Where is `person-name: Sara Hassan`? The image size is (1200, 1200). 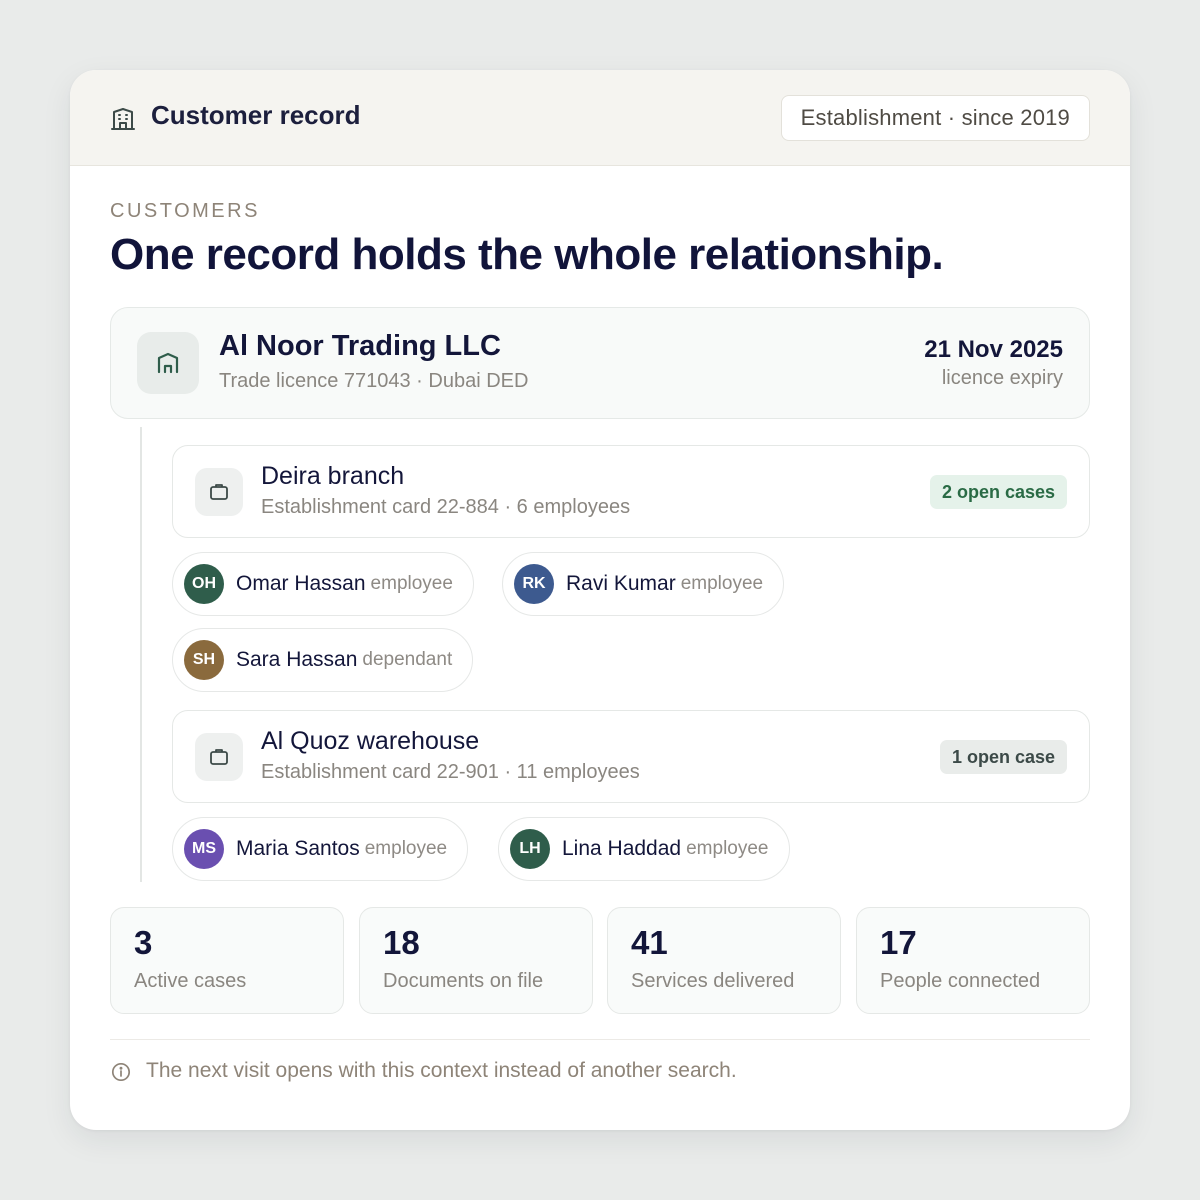 person-name: Sara Hassan is located at coordinates (297, 659).